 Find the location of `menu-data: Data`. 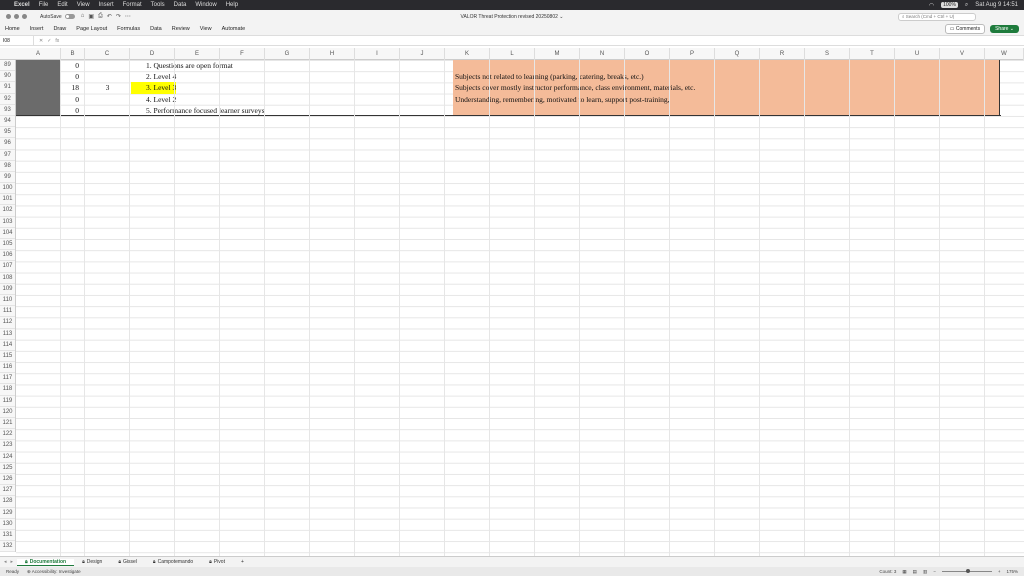

menu-data: Data is located at coordinates (180, 5).